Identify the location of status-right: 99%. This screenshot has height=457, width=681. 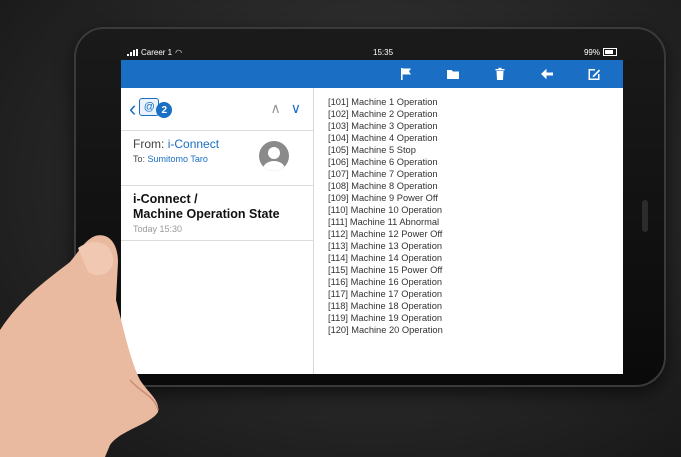
(600, 52).